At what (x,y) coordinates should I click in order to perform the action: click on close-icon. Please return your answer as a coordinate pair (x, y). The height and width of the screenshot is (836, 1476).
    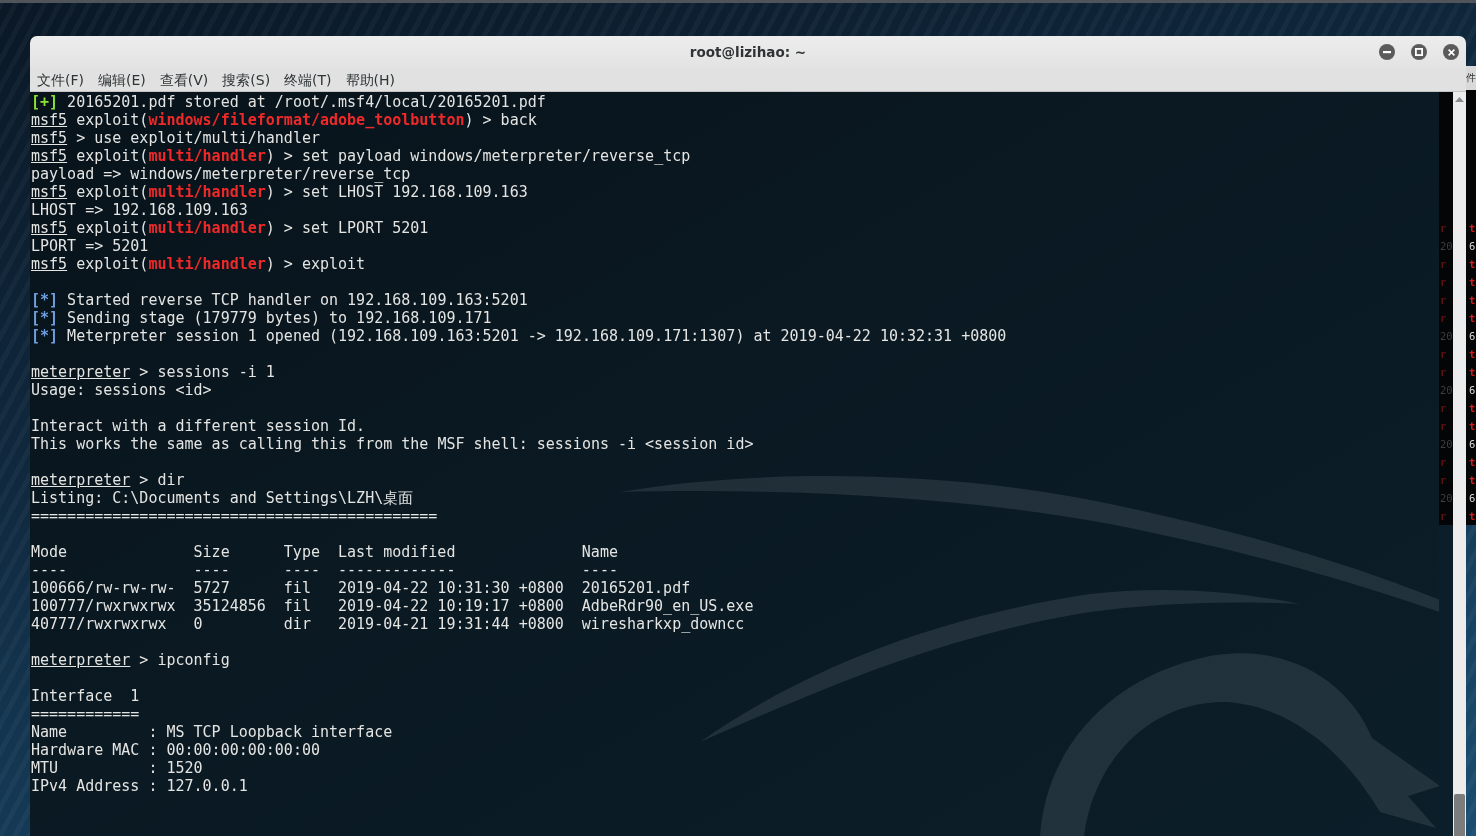
    Looking at the image, I should click on (1451, 52).